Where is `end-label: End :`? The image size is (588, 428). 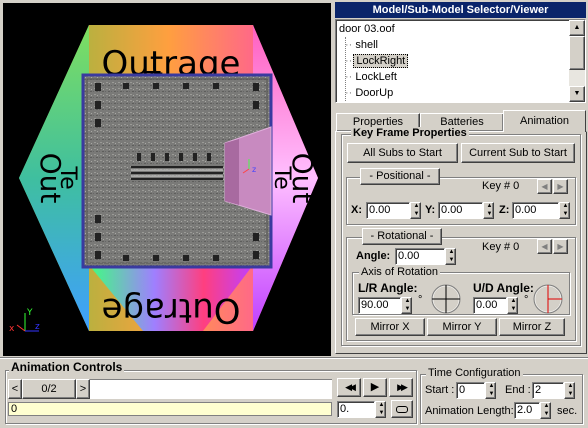 end-label: End : is located at coordinates (518, 390).